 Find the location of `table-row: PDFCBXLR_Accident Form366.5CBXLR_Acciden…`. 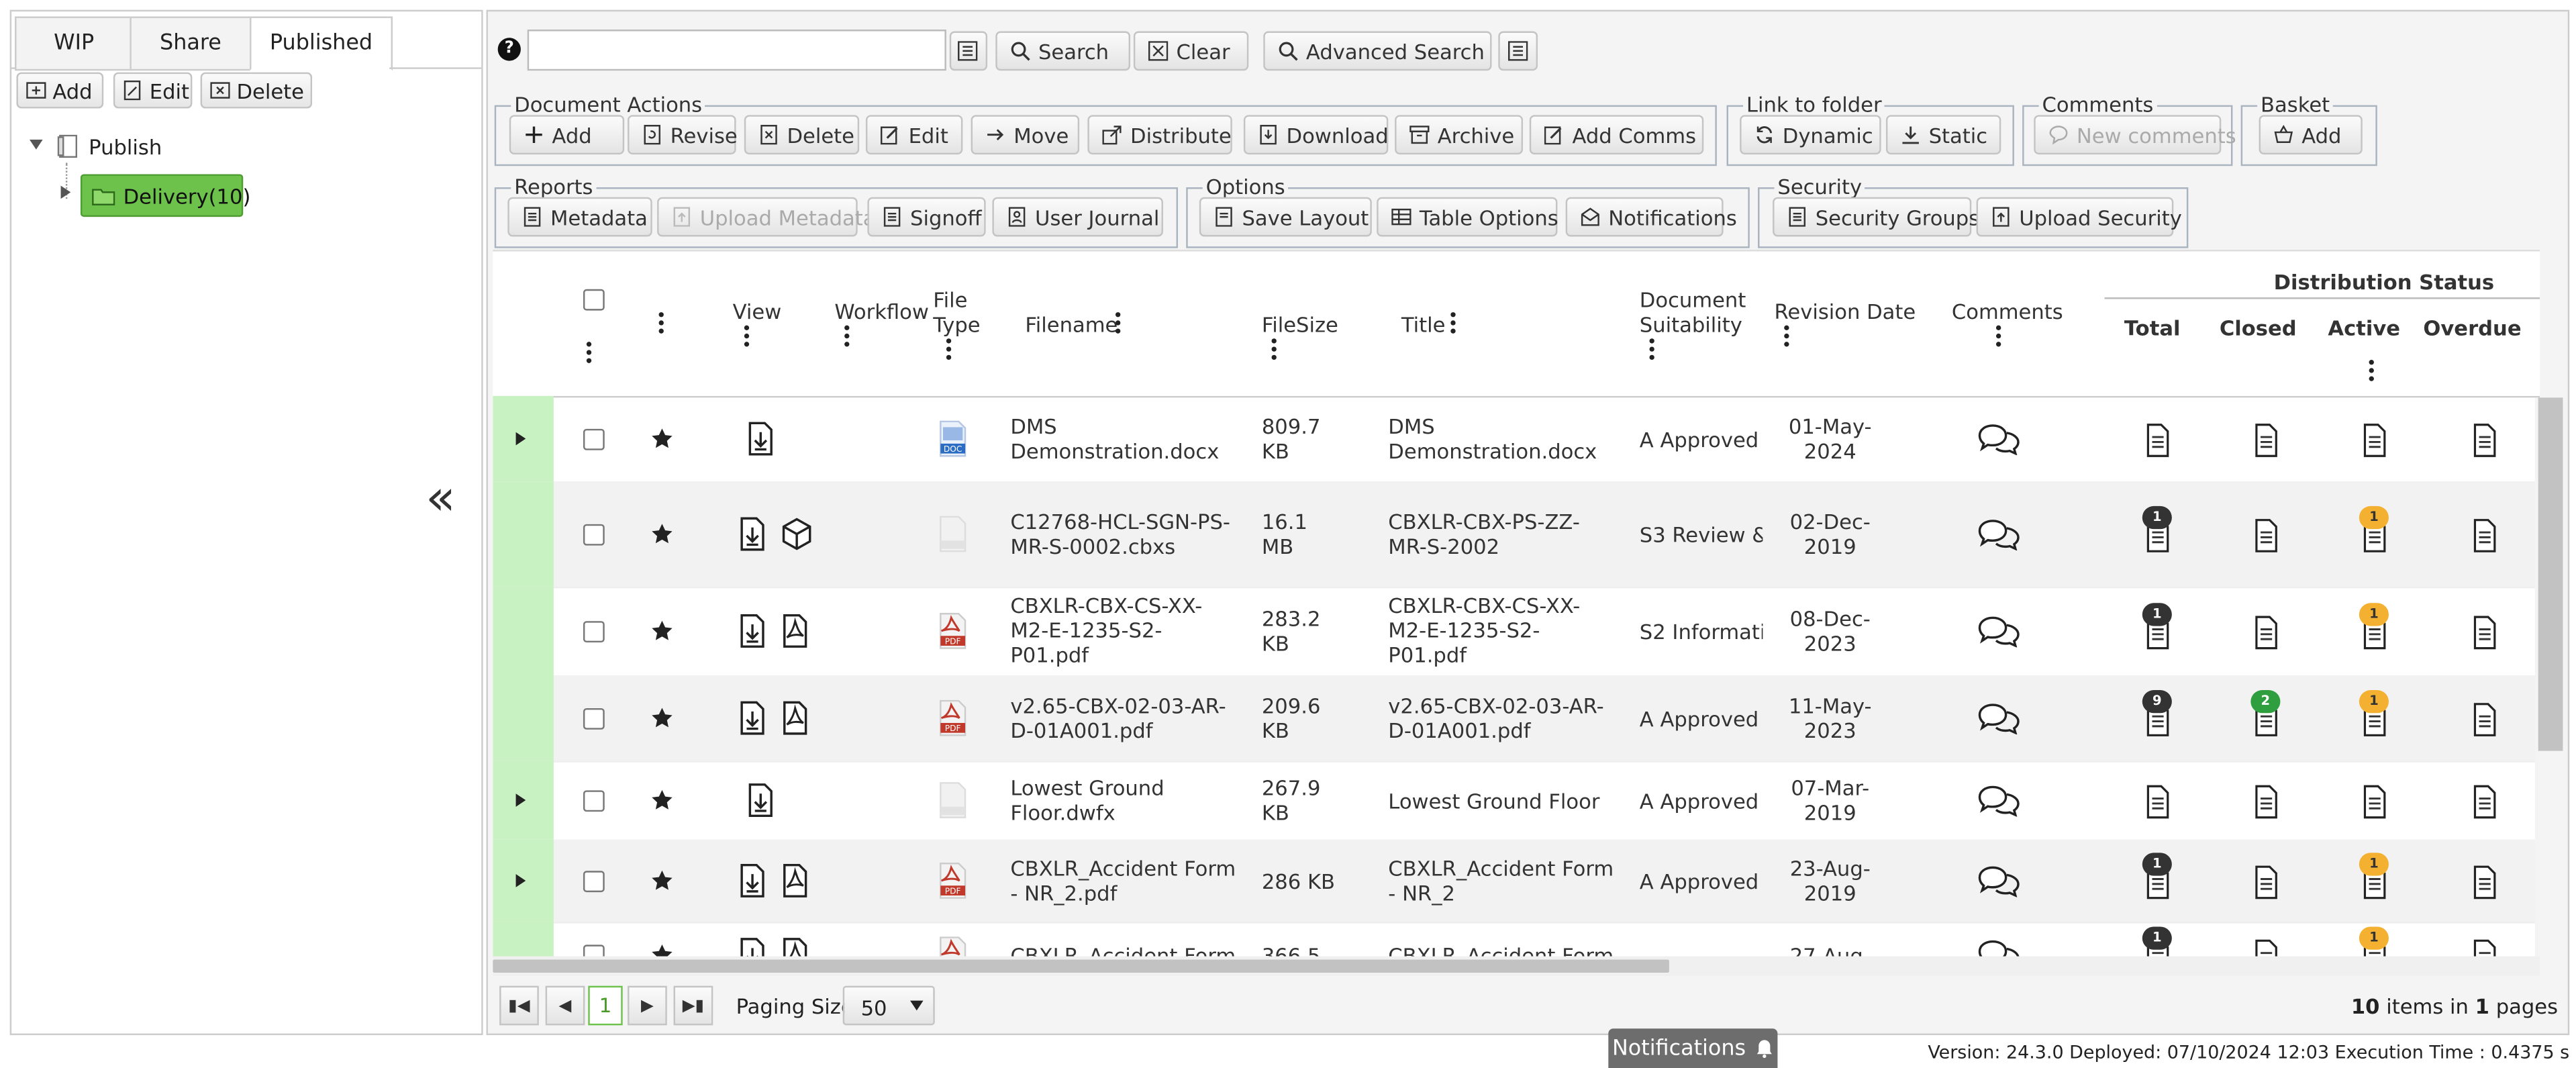

table-row: PDFCBXLR_Accident Form366.5CBXLR_Acciden… is located at coordinates (1516, 940).